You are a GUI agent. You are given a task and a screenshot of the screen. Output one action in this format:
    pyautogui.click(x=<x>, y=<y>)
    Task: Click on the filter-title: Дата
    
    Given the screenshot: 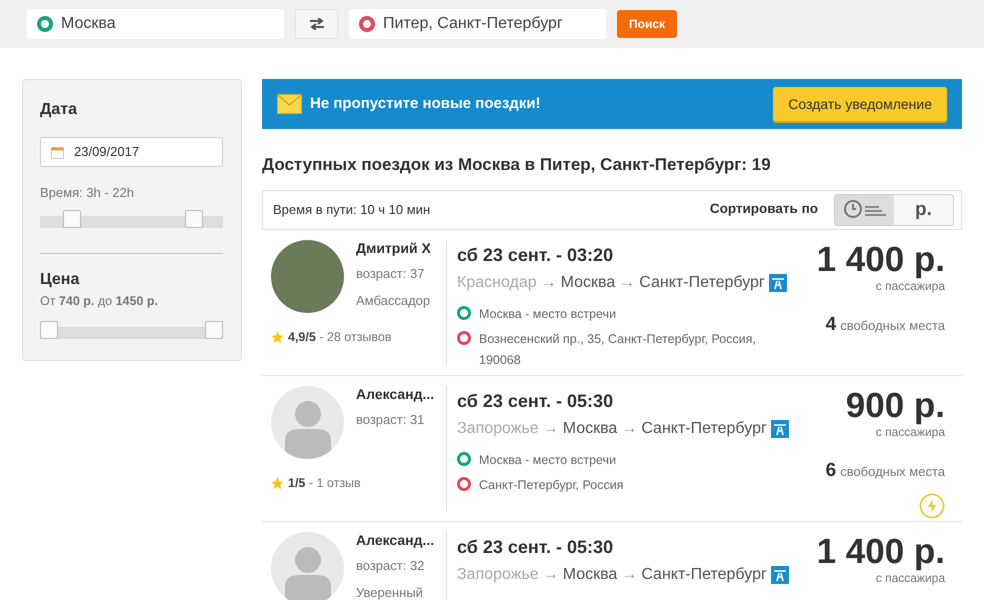 What is the action you would take?
    pyautogui.click(x=59, y=110)
    